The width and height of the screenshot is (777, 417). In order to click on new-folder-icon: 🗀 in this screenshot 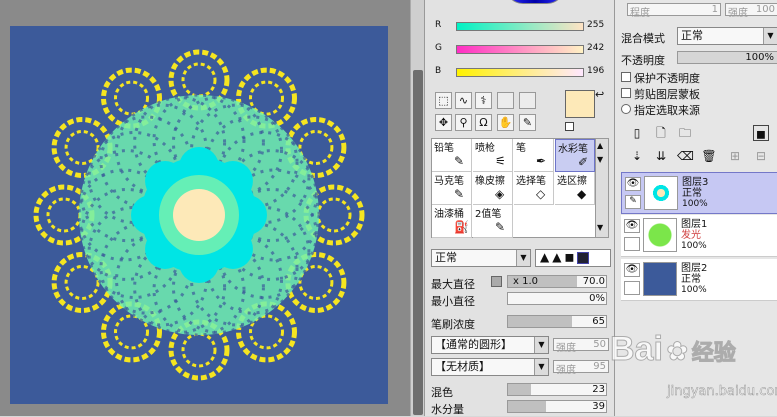, I will do `click(685, 133)`.